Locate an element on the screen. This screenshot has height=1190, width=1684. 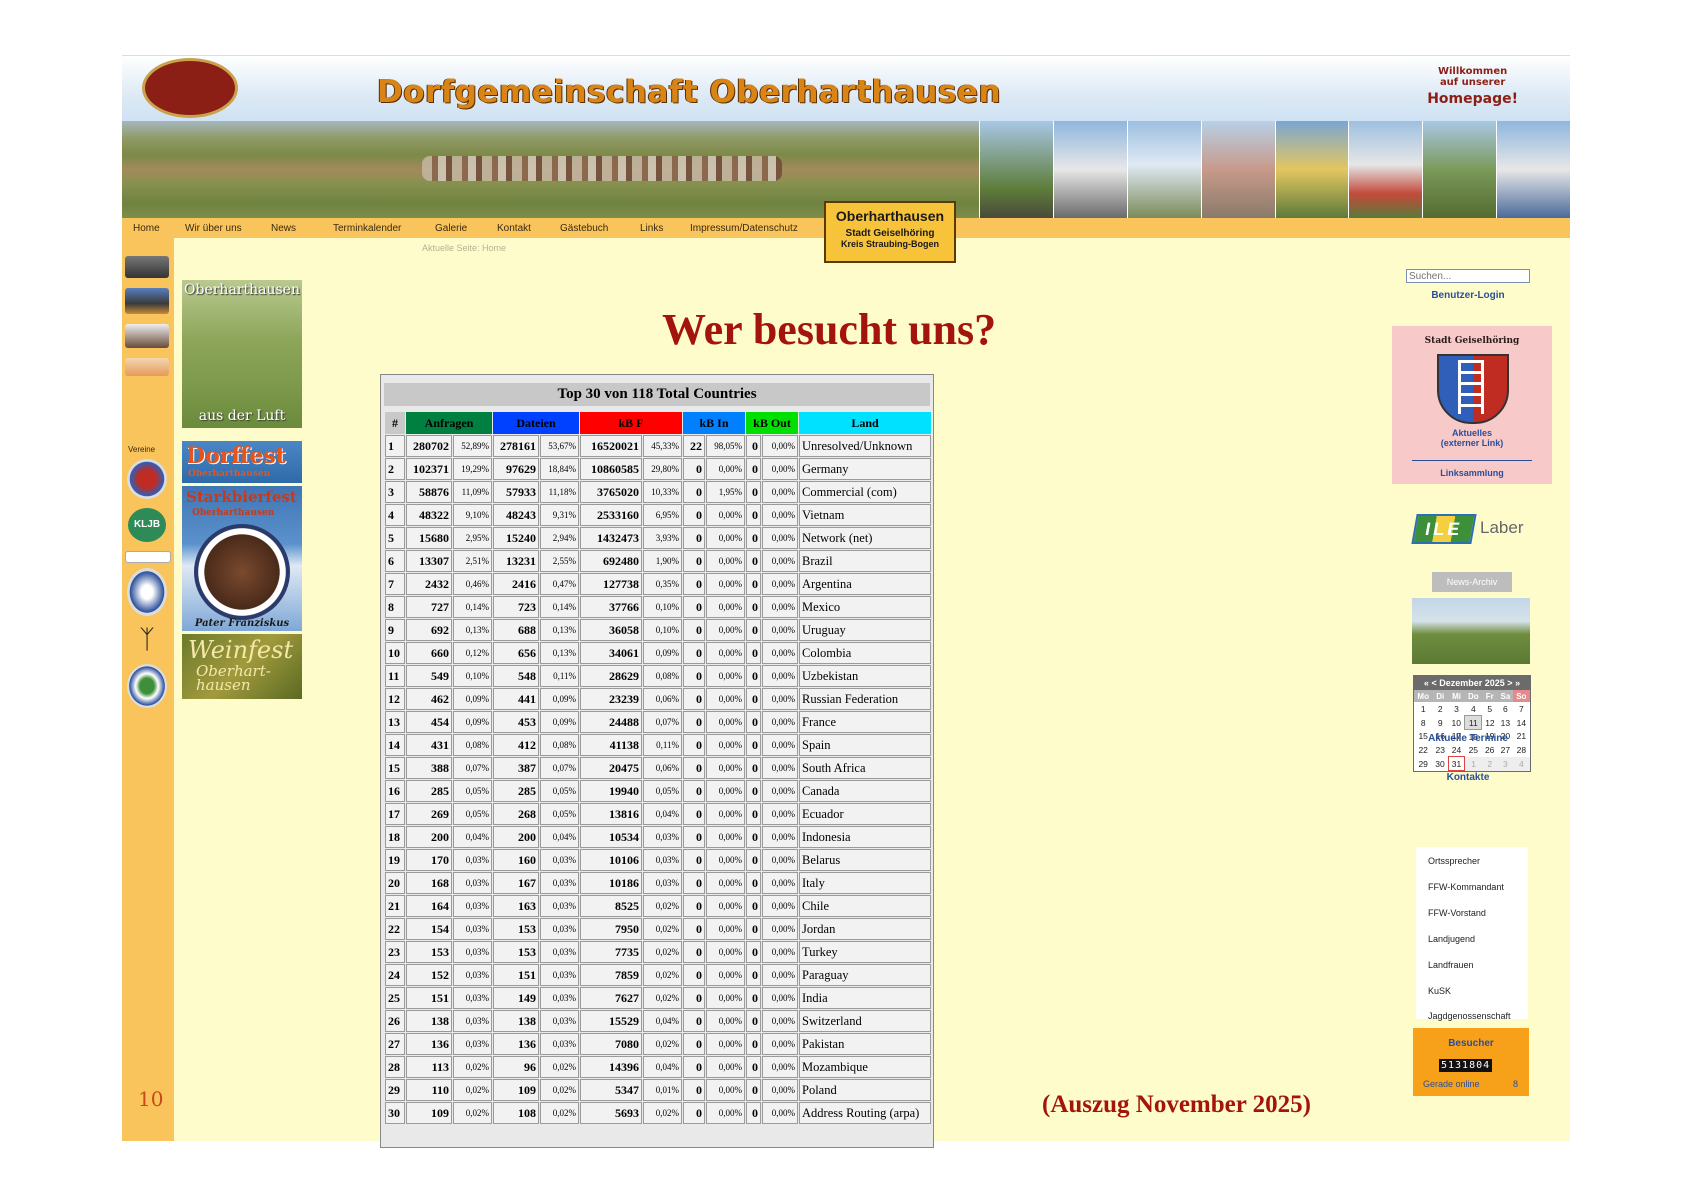
stats-column-header: Land is located at coordinates (865, 423).